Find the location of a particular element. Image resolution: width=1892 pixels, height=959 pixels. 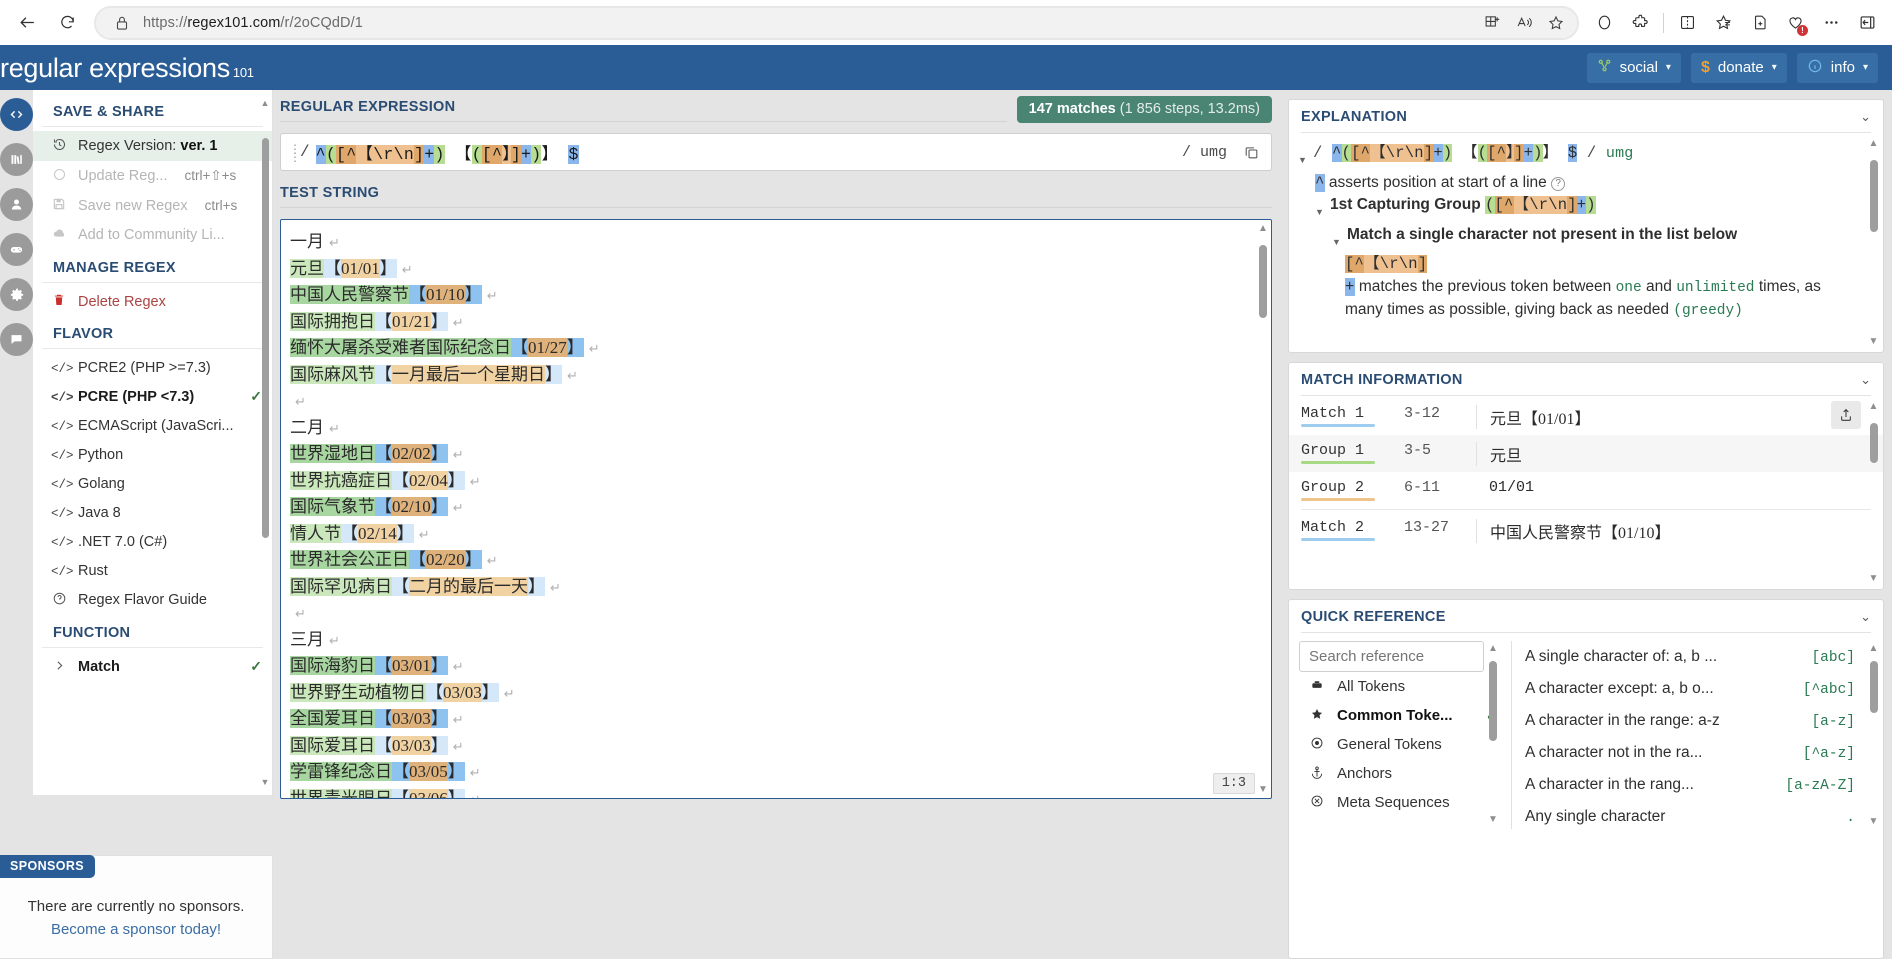

match-info-row: Match 2 13-27 中国人民警察节【01/10】 is located at coordinates (1586, 530).